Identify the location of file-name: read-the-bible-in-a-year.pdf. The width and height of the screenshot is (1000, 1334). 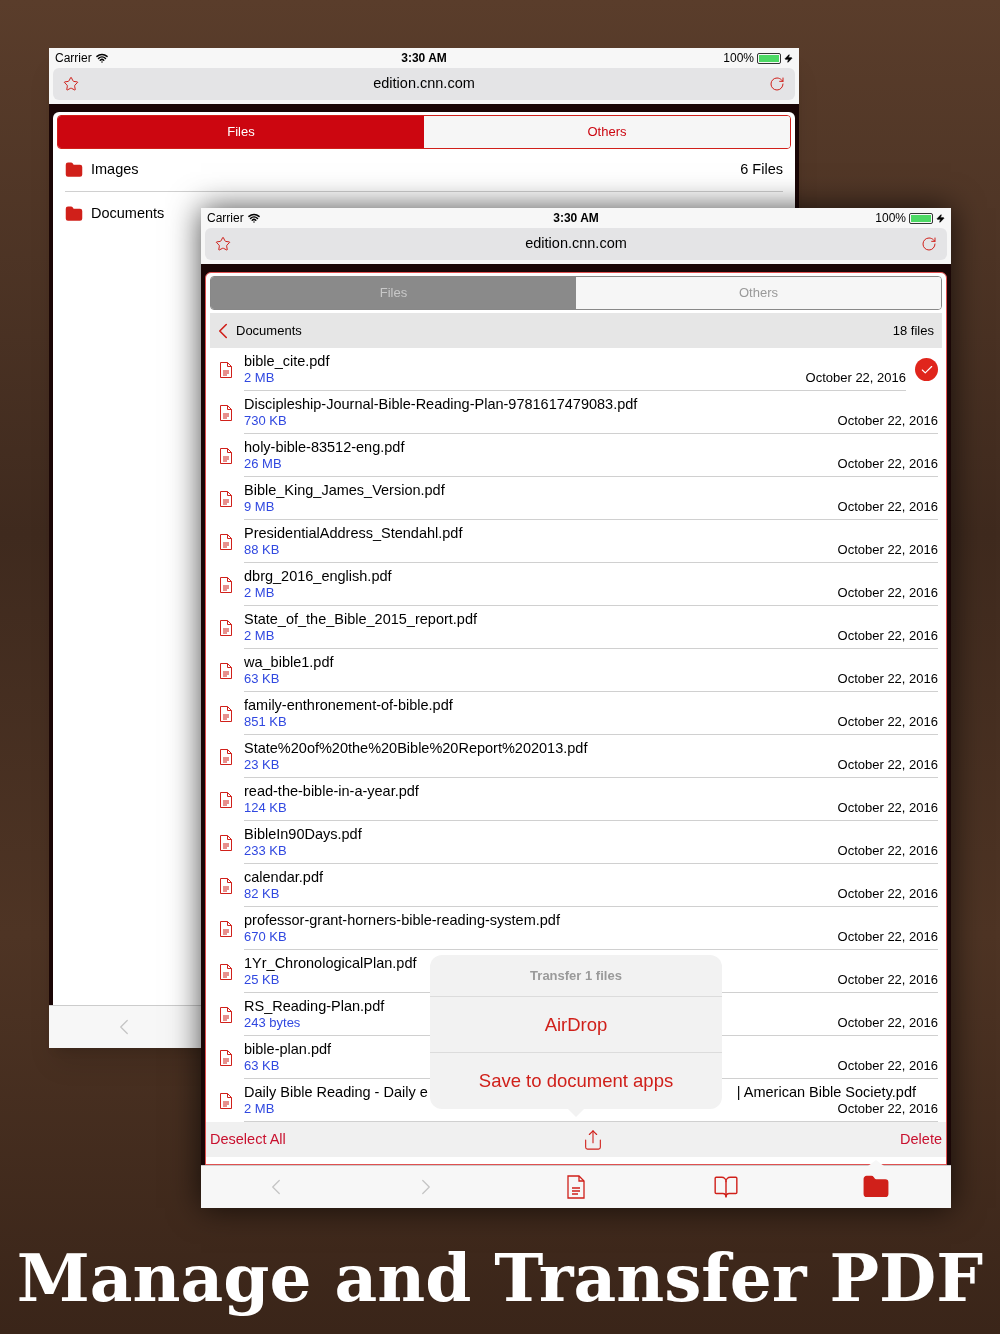
(331, 791).